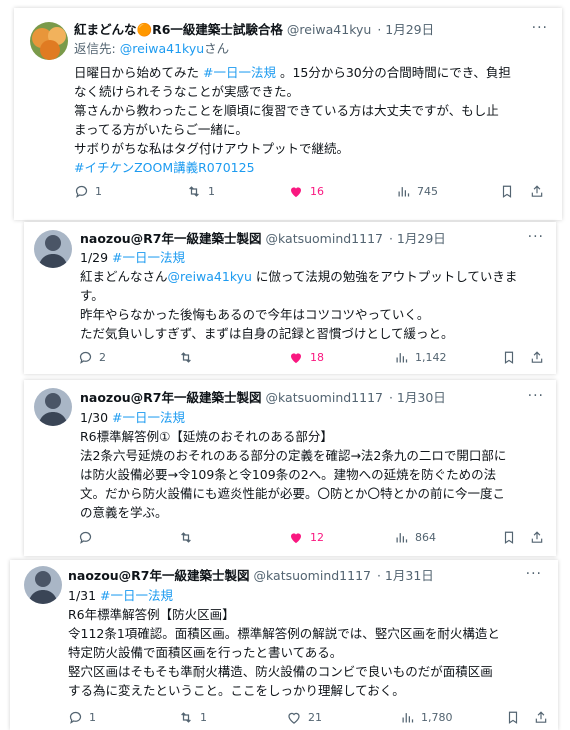 This screenshot has width=570, height=730. Describe the element at coordinates (251, 576) in the screenshot. I see `tweet-header: naozou@R7年一級建築士製図 @katsuomind1117 · 1月31日` at that location.